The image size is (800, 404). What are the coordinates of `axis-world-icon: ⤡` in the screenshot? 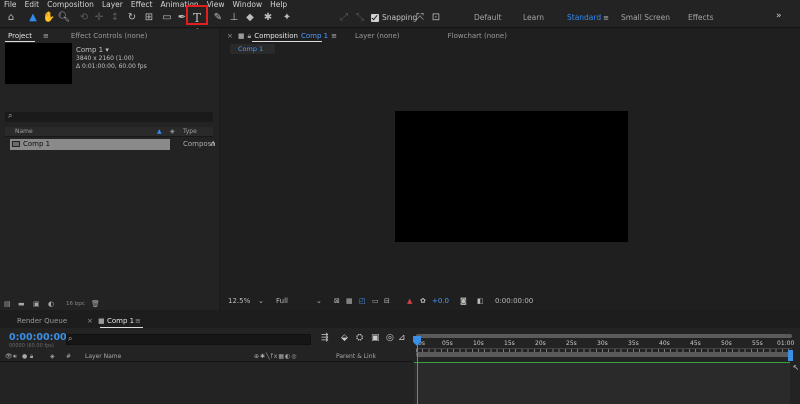 It's located at (360, 18).